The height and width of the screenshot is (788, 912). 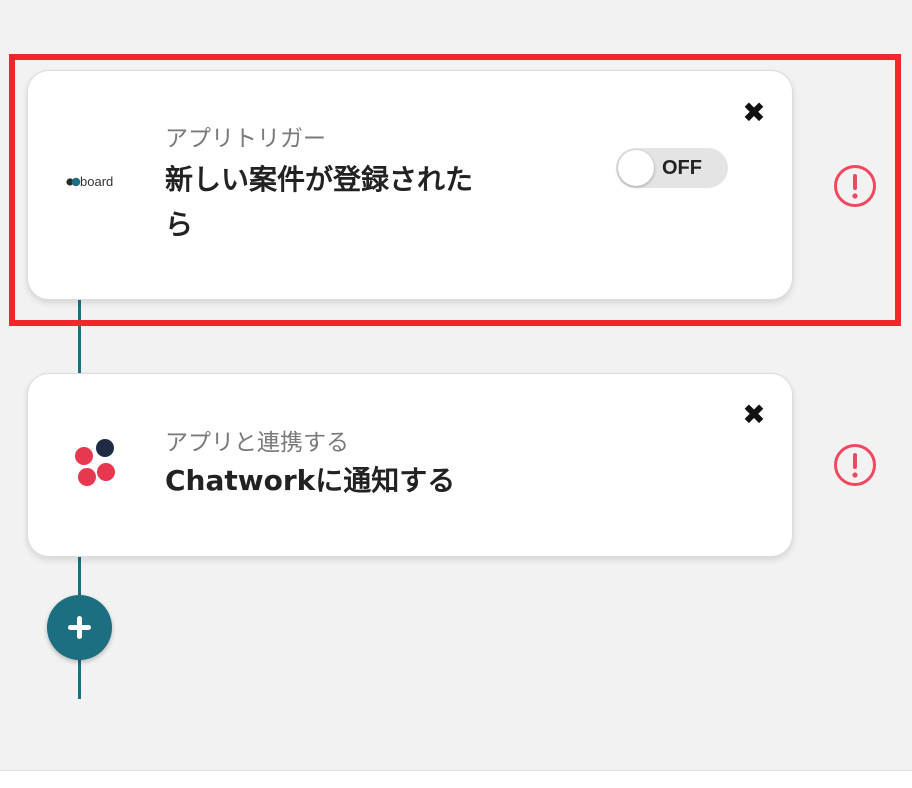 I want to click on toggle-state-label: OFF, so click(x=682, y=168).